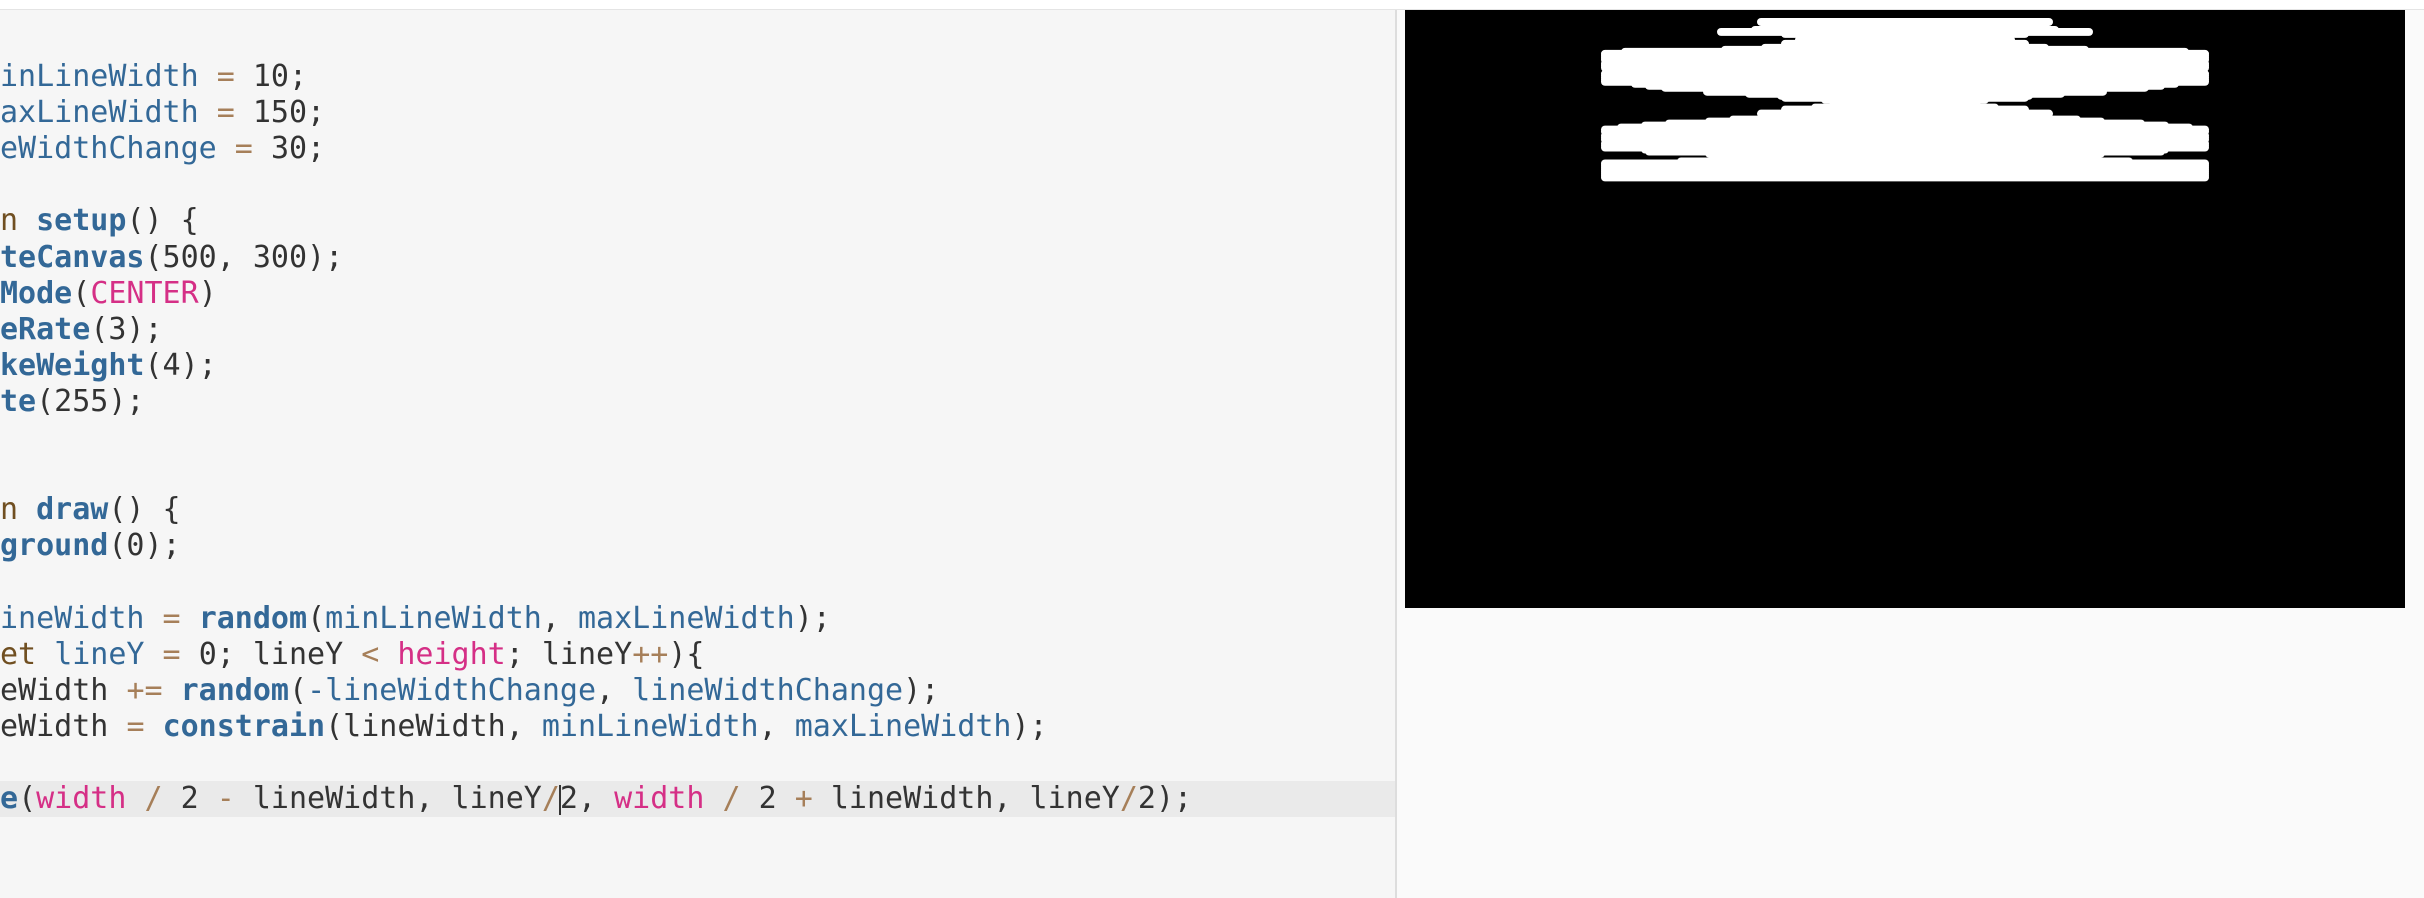 This screenshot has width=2424, height=898. I want to click on code-line: te(255);, so click(697, 402).